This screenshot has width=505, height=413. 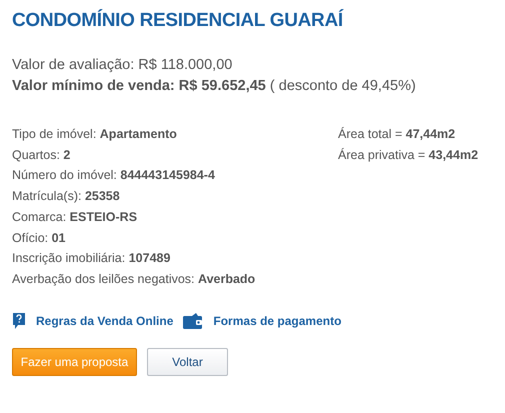 What do you see at coordinates (123, 65) in the screenshot?
I see `appraisal-value: Valor de avaliação: R$ 118.000,00` at bounding box center [123, 65].